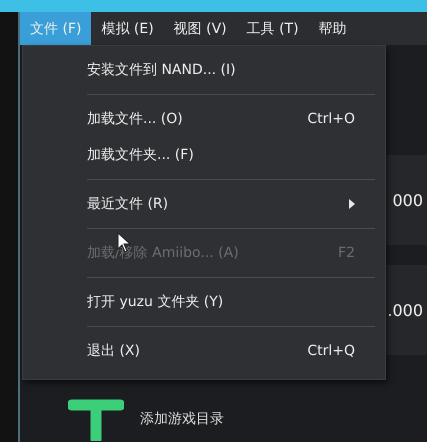 The height and width of the screenshot is (442, 427). Describe the element at coordinates (346, 253) in the screenshot. I see `shortcut-label: F2` at that location.